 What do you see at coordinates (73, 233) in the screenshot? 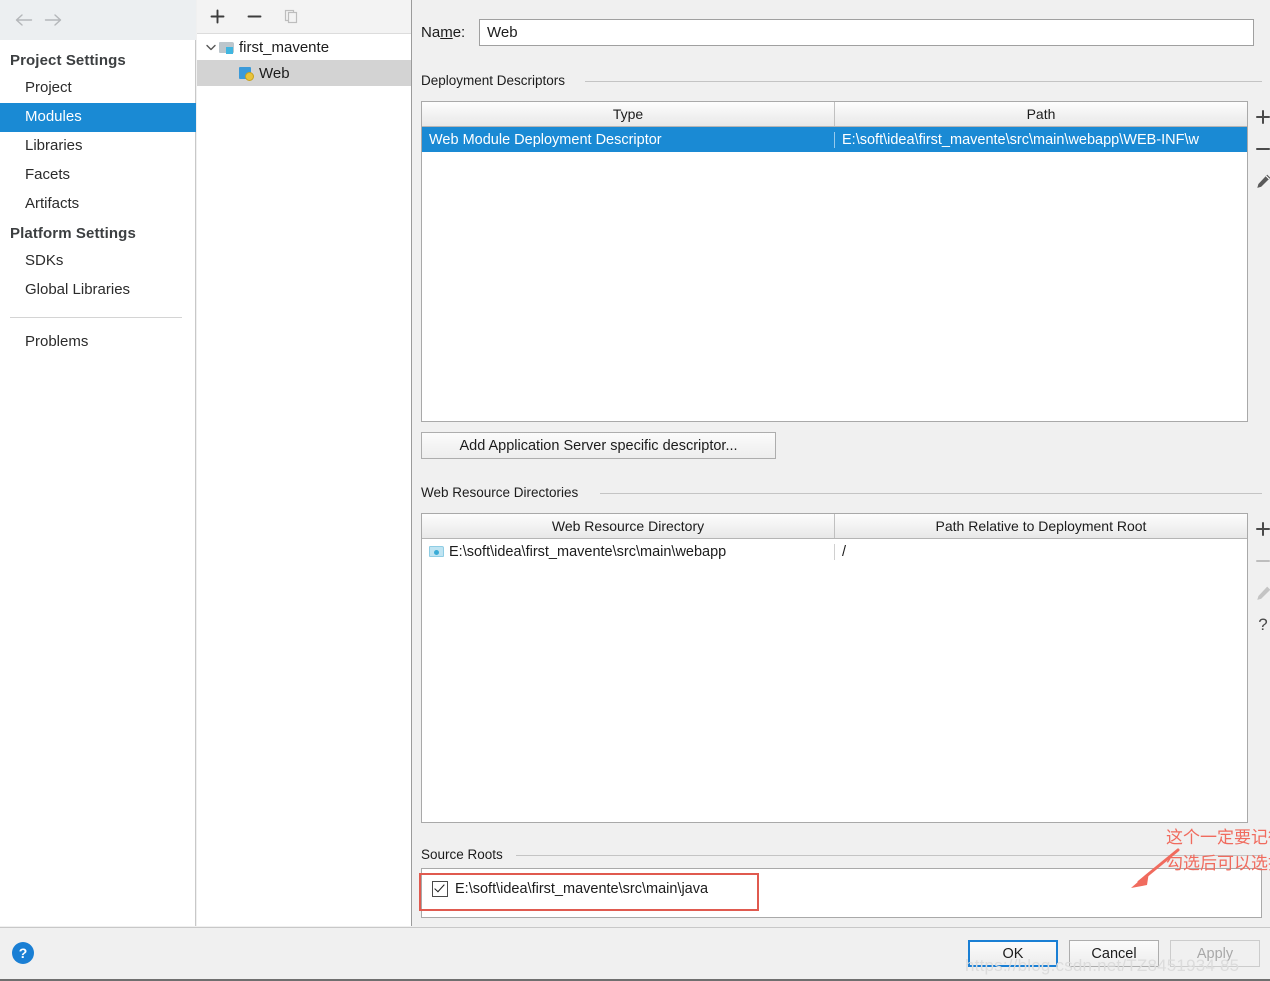
I see `sidebar-group-platform-settings: Platform Settings` at bounding box center [73, 233].